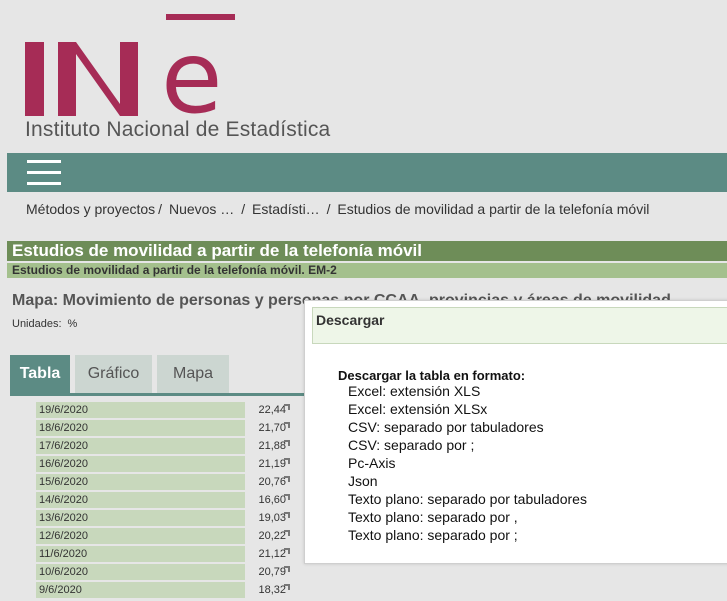  What do you see at coordinates (467, 481) in the screenshot?
I see `format-json: Json` at bounding box center [467, 481].